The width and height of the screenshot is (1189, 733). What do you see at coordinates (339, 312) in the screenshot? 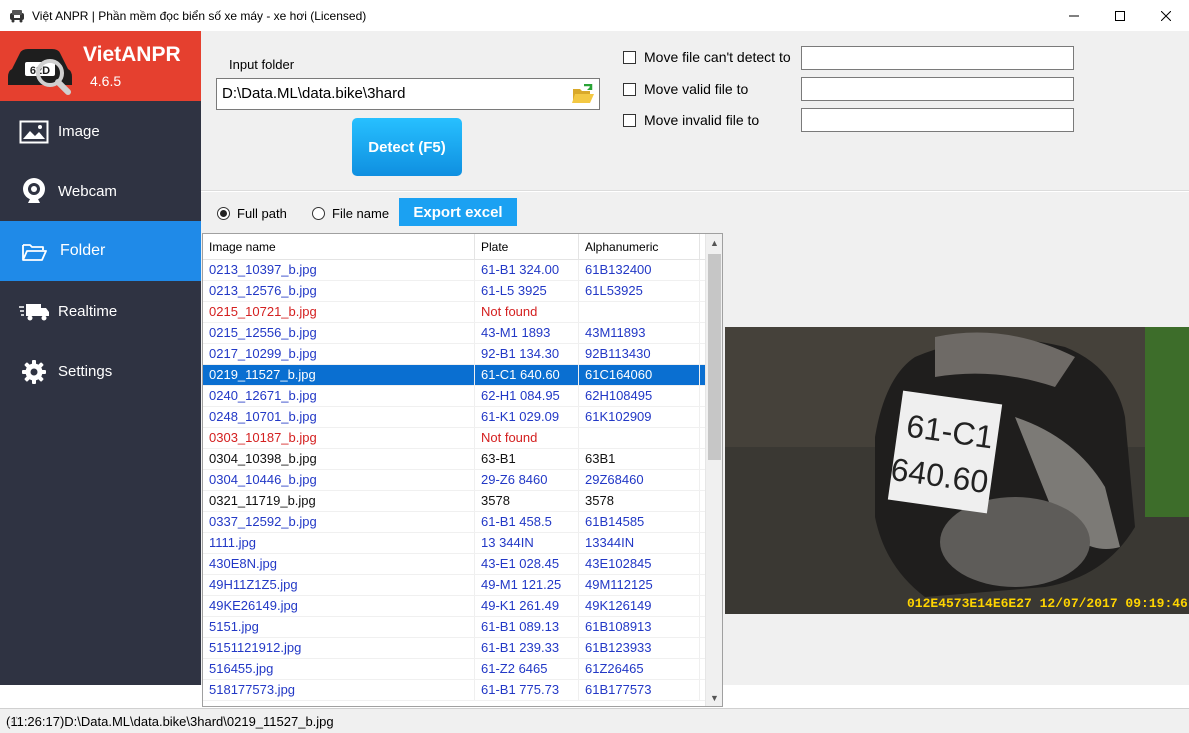
I see `image-name-cell: 0215_10721_b.jpg` at bounding box center [339, 312].